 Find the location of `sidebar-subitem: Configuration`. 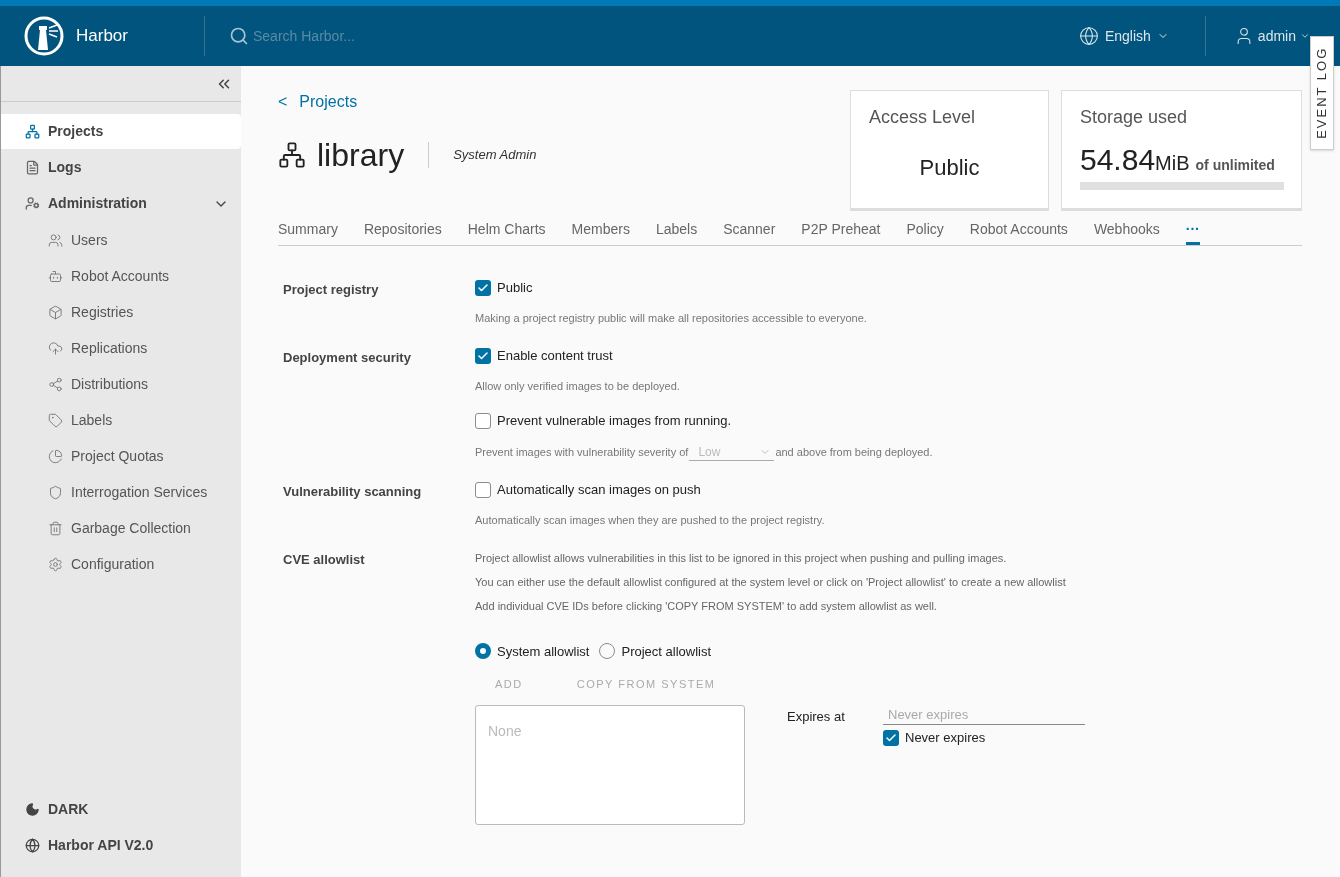

sidebar-subitem: Configuration is located at coordinates (121, 564).